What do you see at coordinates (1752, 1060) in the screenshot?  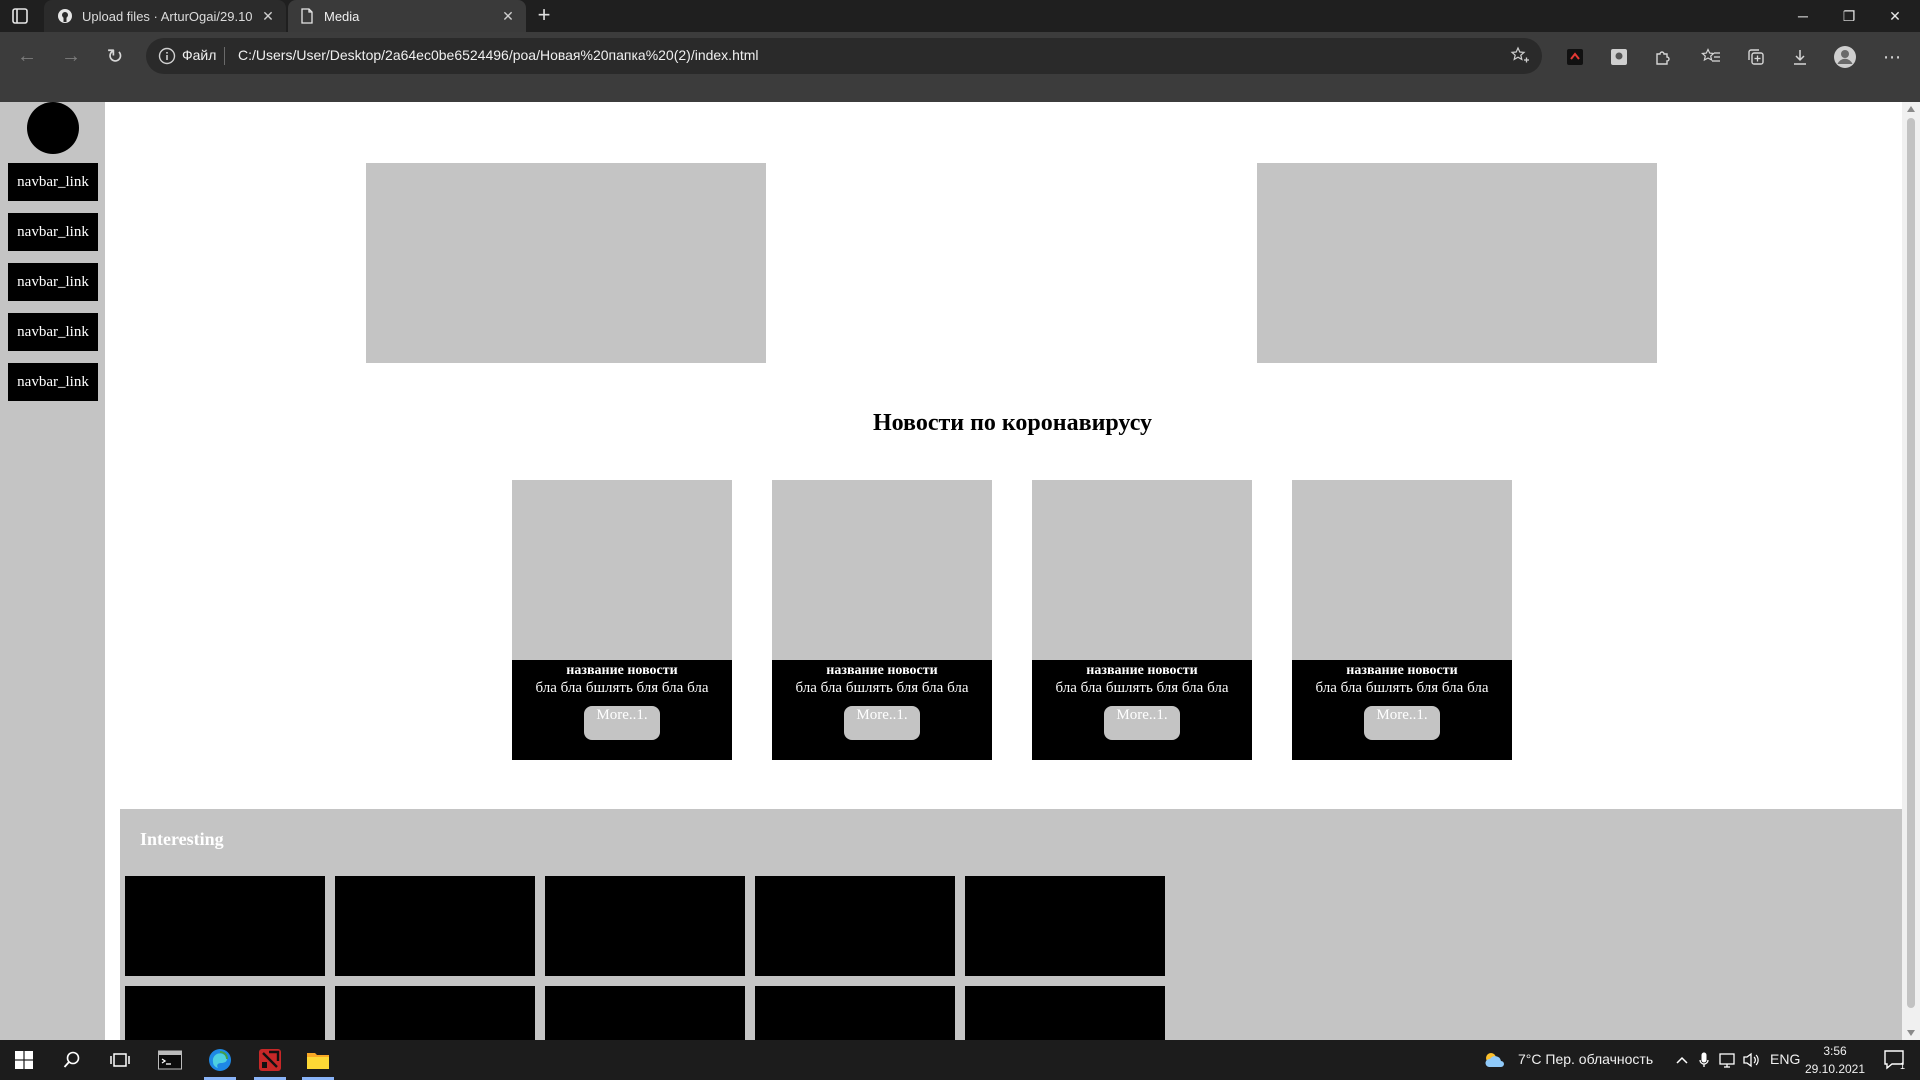 I see `volume-icon` at bounding box center [1752, 1060].